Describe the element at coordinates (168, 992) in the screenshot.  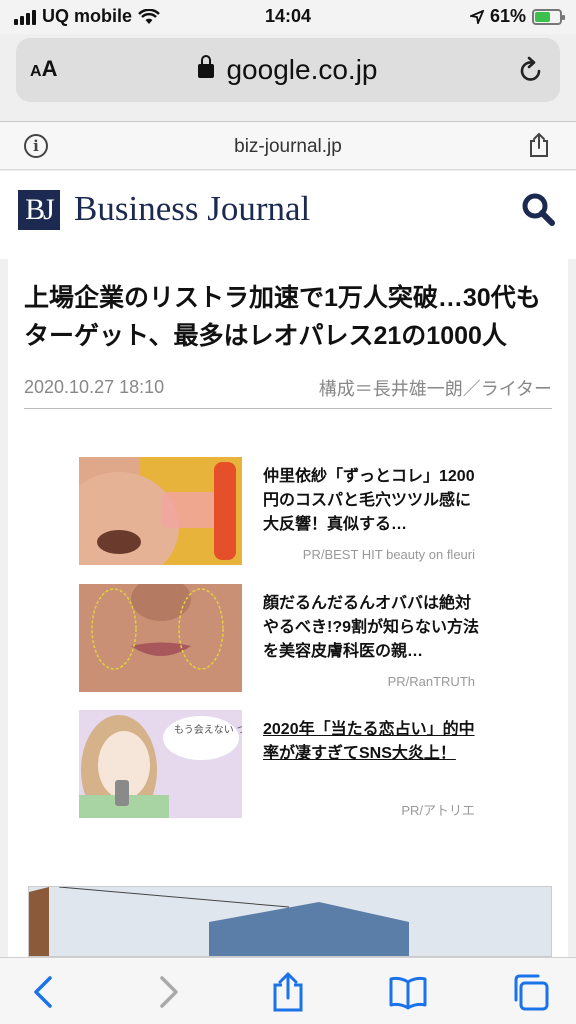
I see `forward-icon` at that location.